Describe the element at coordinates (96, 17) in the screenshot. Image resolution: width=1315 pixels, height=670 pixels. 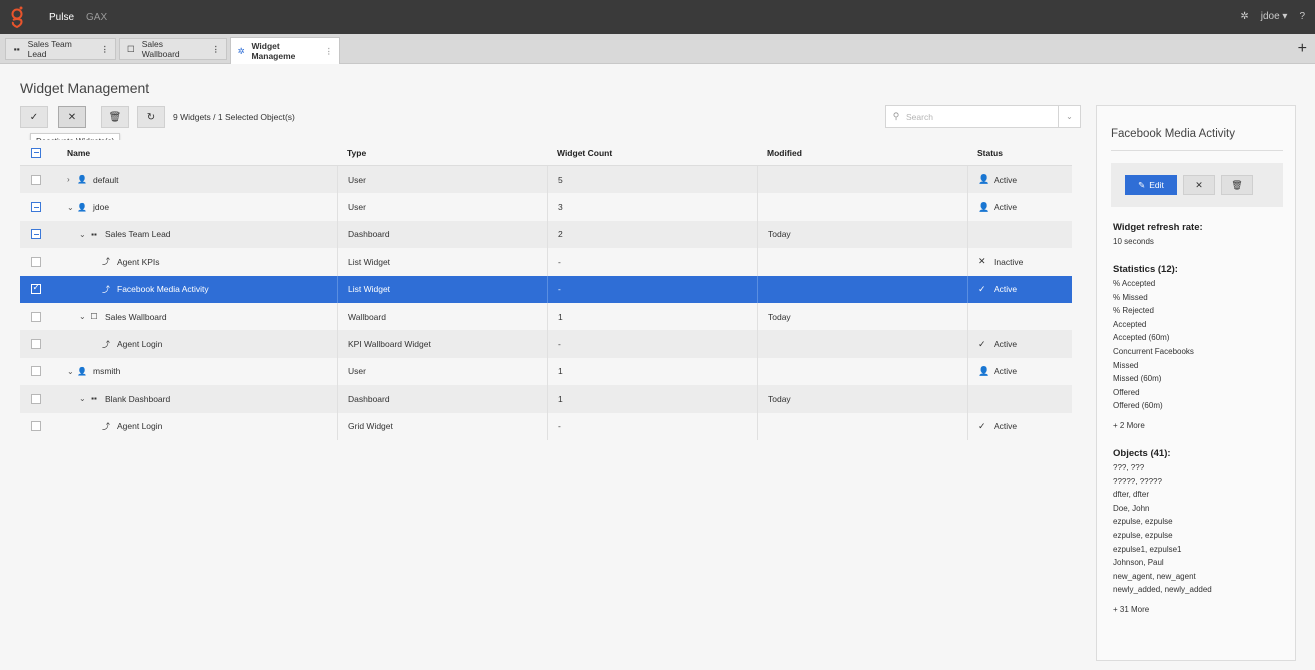
I see `gax-link: GAX` at that location.